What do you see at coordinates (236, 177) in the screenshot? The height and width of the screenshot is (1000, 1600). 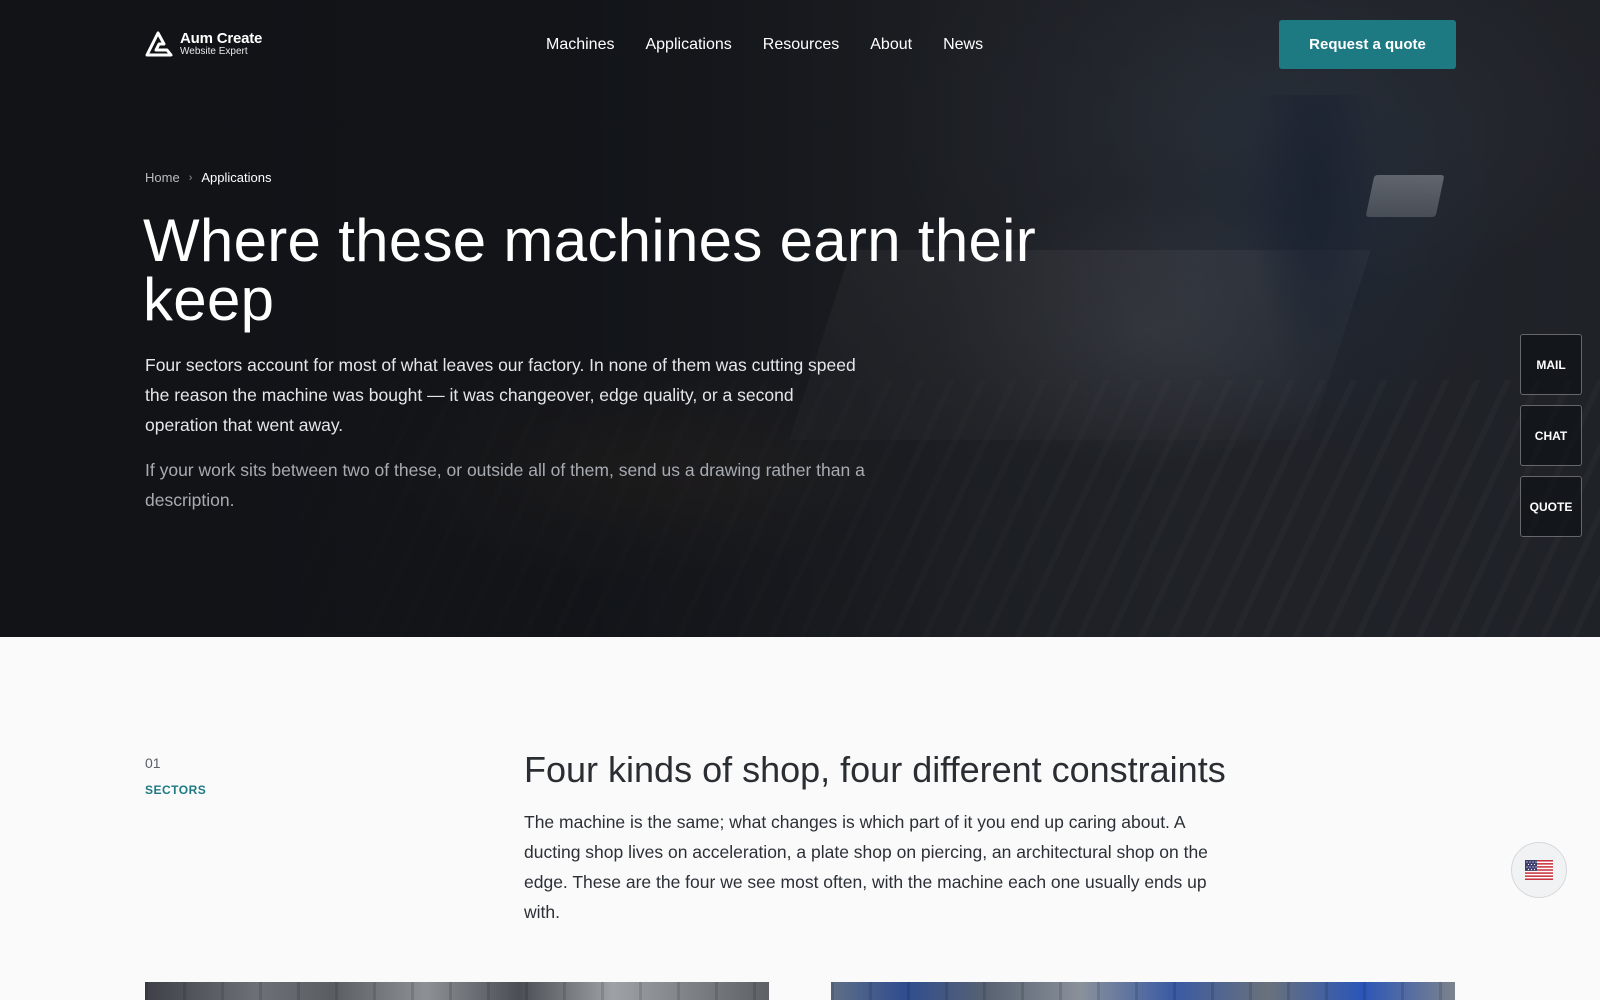 I see `breadcrumb-current: Applications` at bounding box center [236, 177].